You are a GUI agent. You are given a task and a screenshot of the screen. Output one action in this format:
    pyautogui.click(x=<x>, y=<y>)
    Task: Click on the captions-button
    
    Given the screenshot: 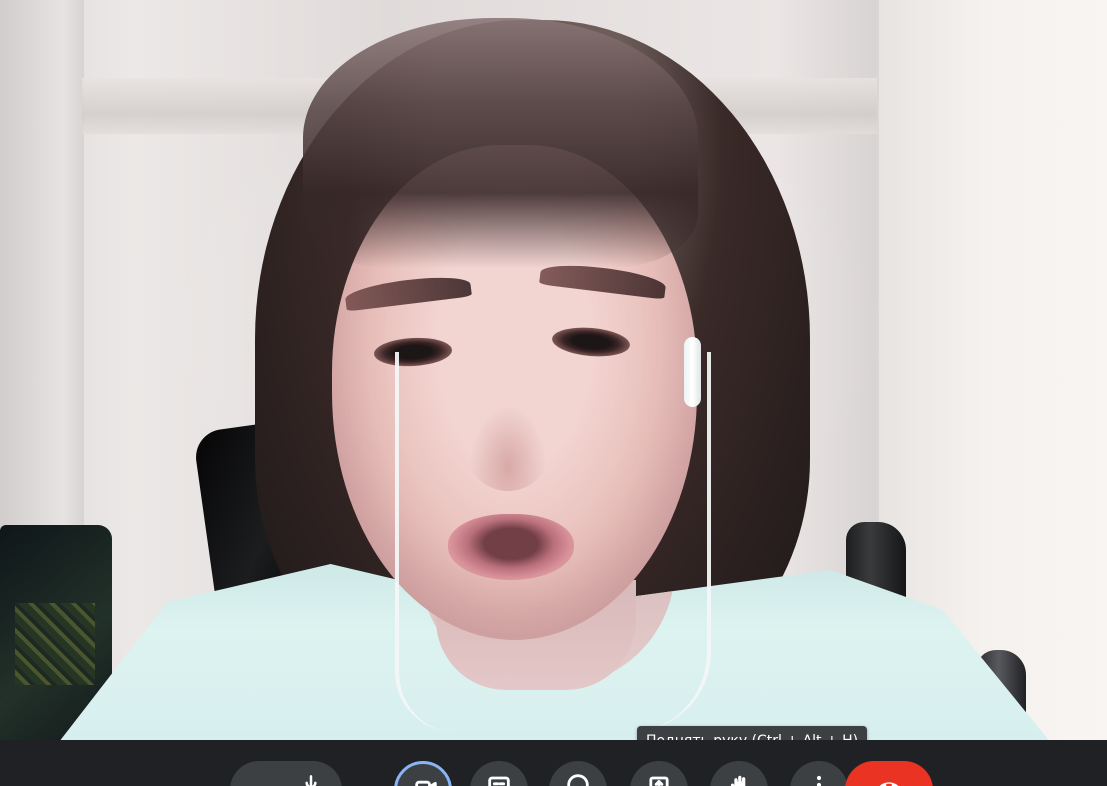 What is the action you would take?
    pyautogui.click(x=499, y=773)
    